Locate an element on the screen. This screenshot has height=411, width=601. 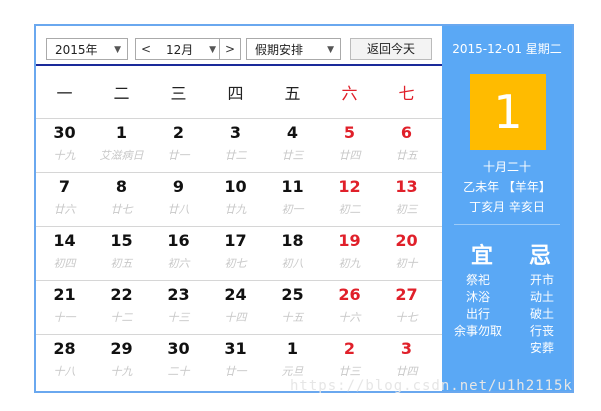
day-number: 22 is located at coordinates (121, 294).